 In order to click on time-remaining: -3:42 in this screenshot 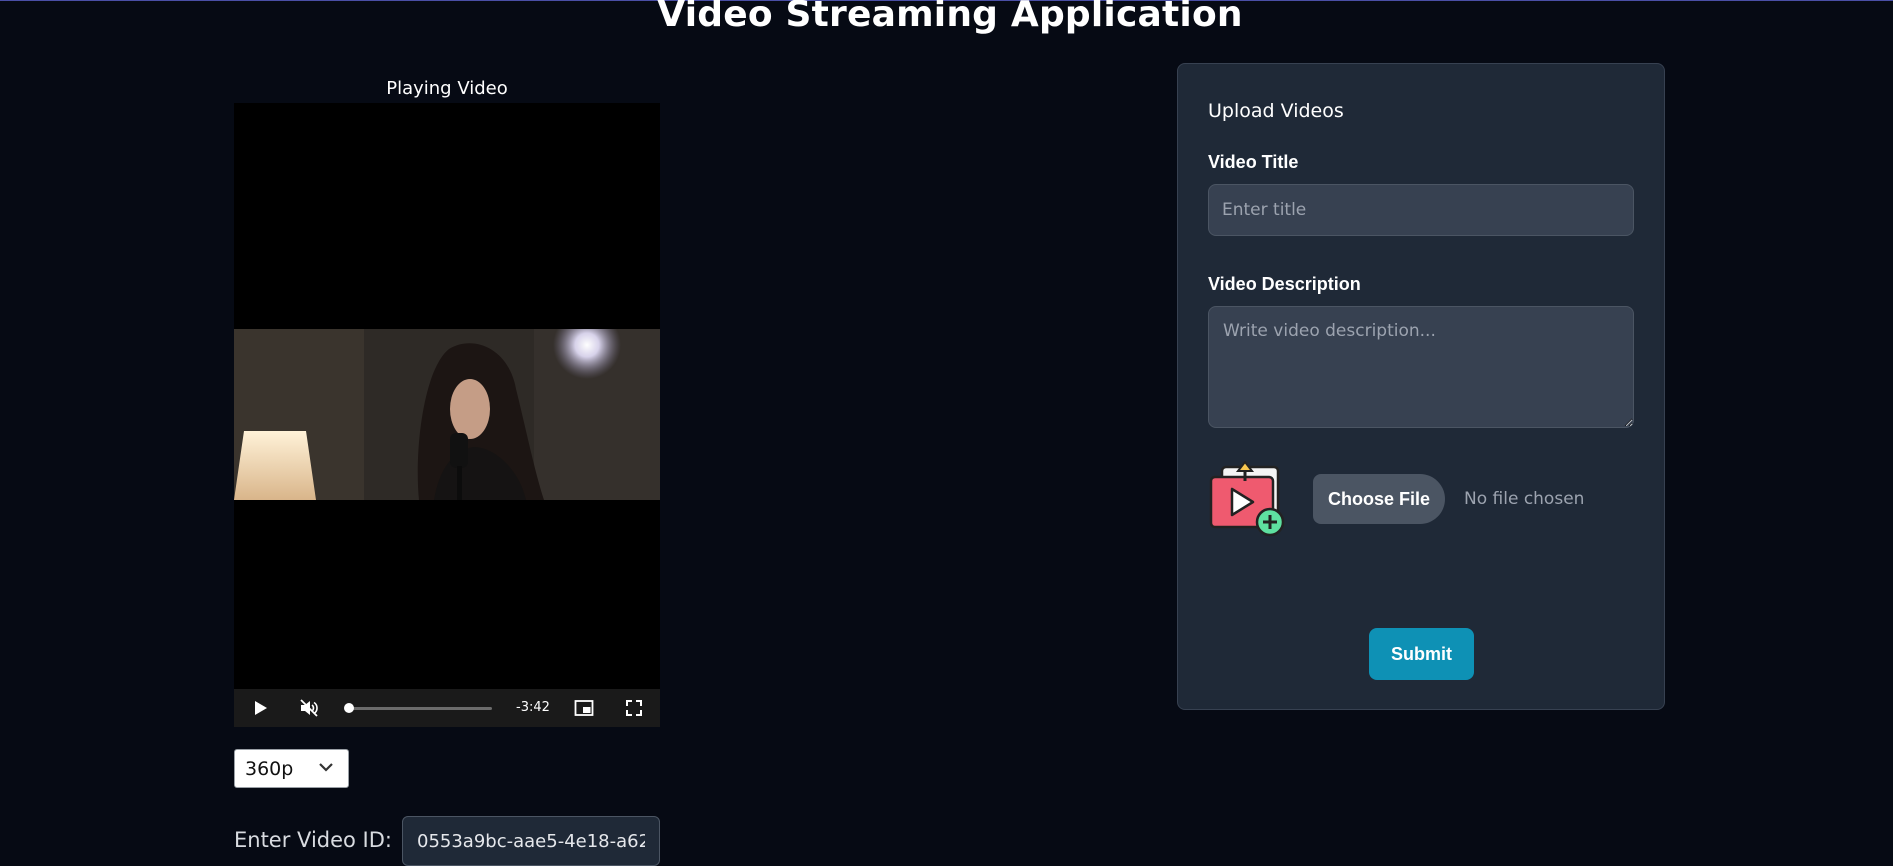, I will do `click(533, 707)`.